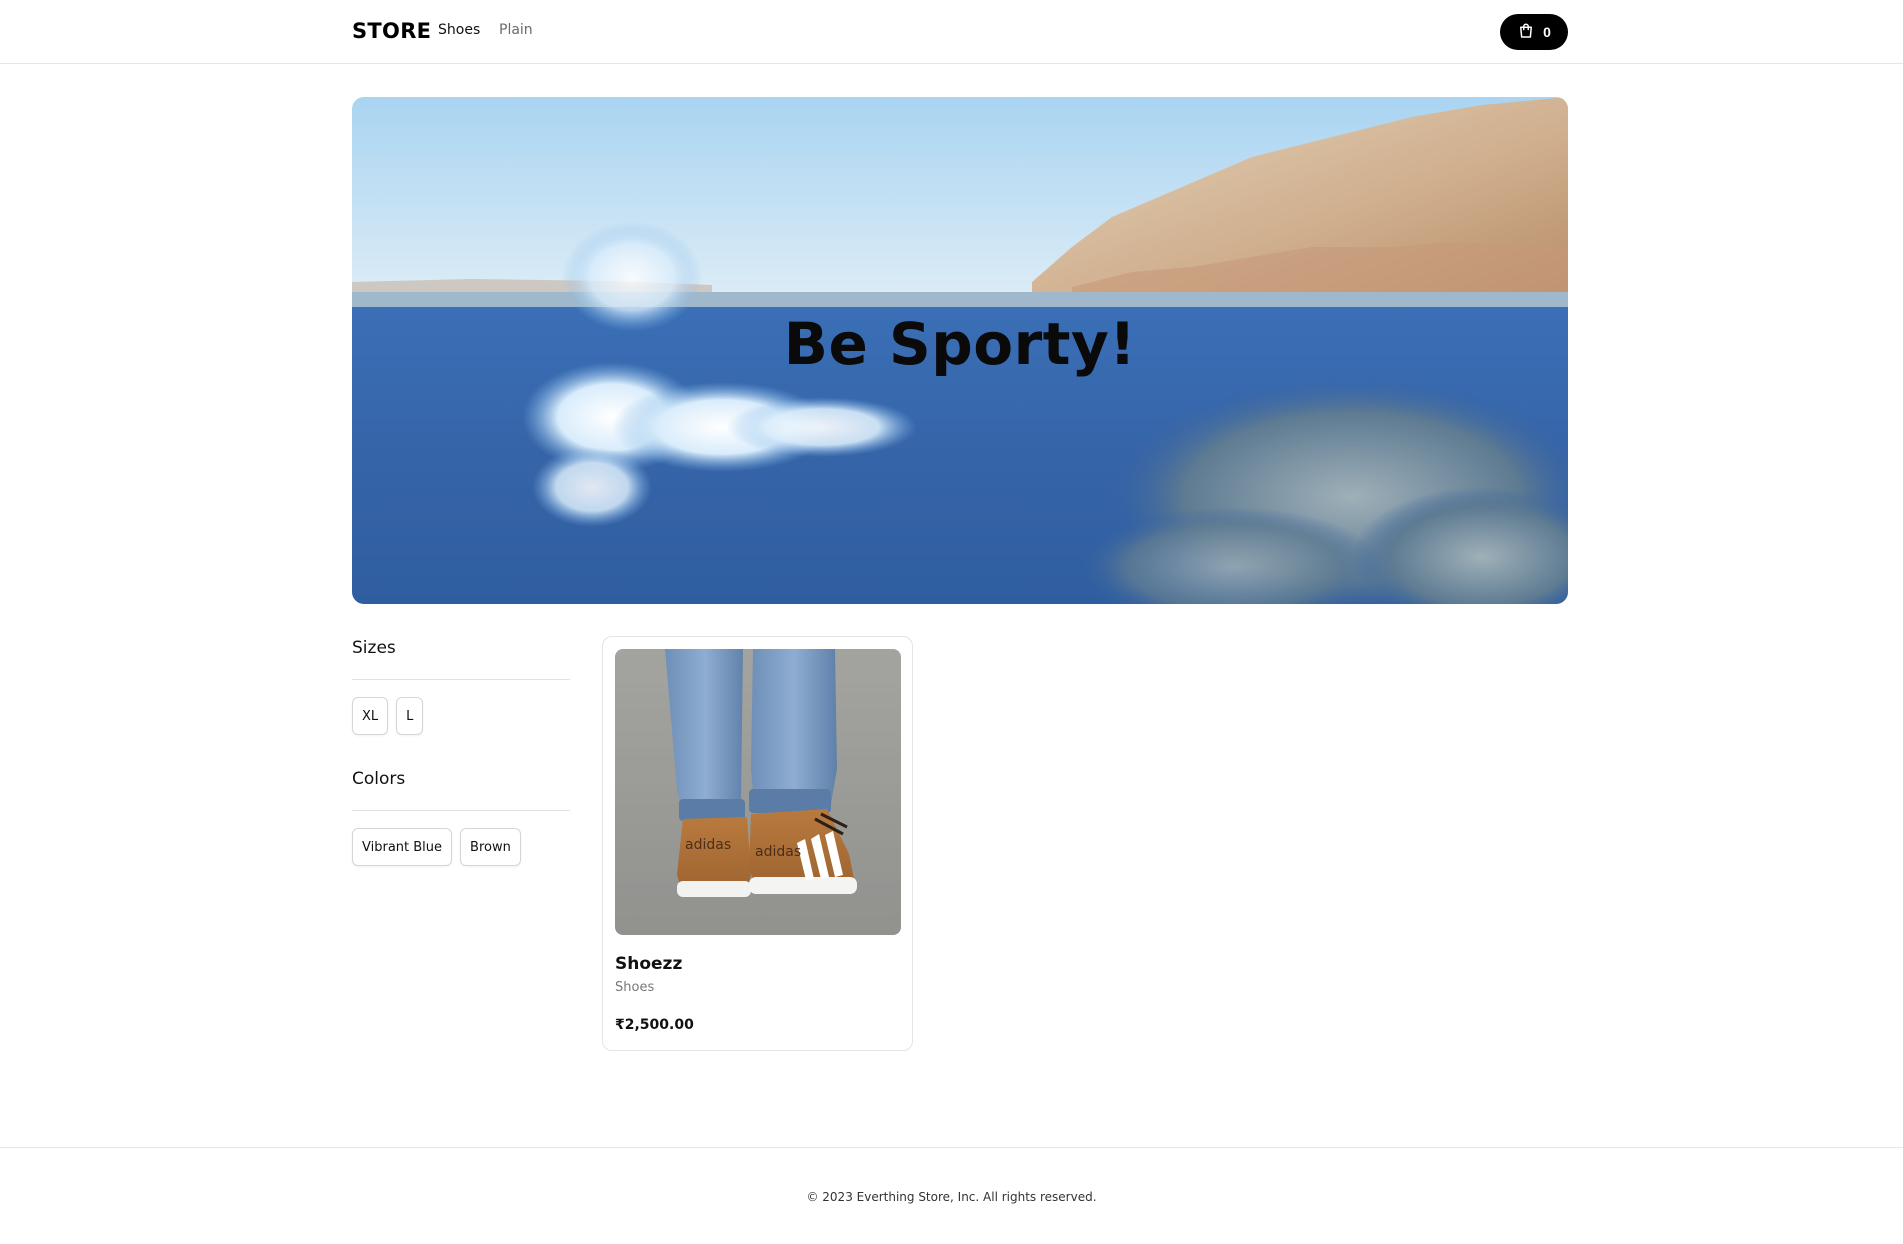  I want to click on shopping-bag-icon, so click(1526, 32).